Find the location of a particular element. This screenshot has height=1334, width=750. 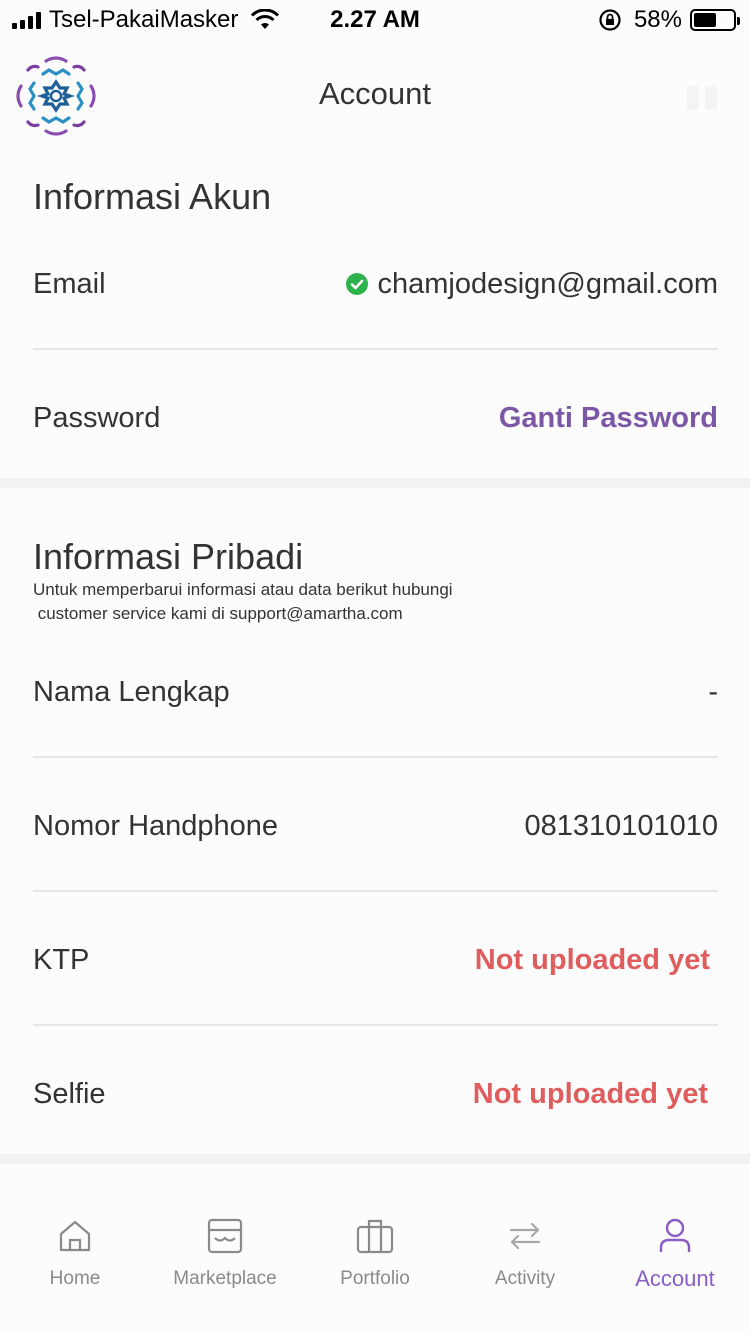

ktp-label: KTP is located at coordinates (61, 959).